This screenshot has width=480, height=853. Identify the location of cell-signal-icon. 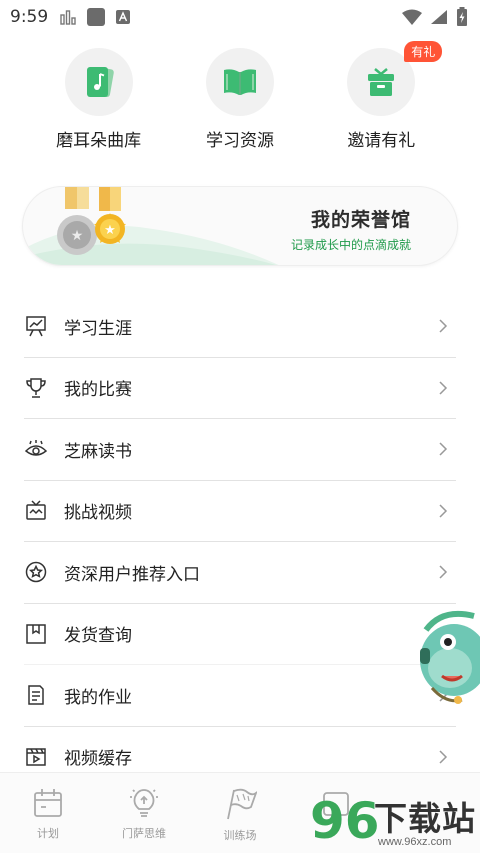
(439, 17).